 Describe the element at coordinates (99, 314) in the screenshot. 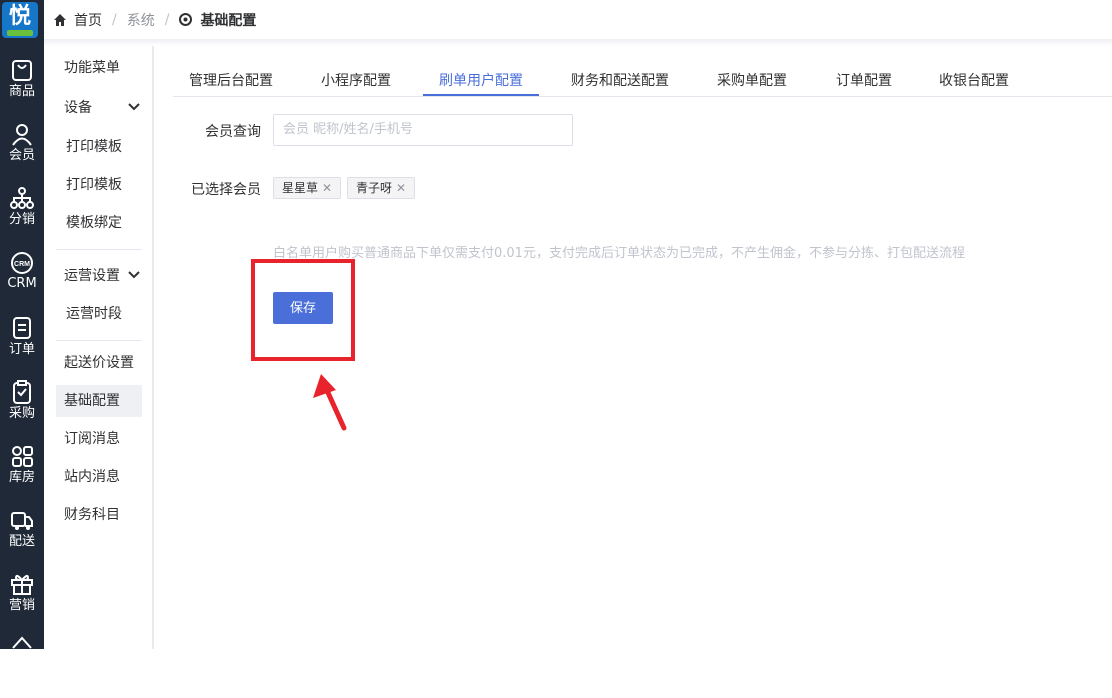

I see `sidebar-item-operation-hours: 运营时段` at that location.